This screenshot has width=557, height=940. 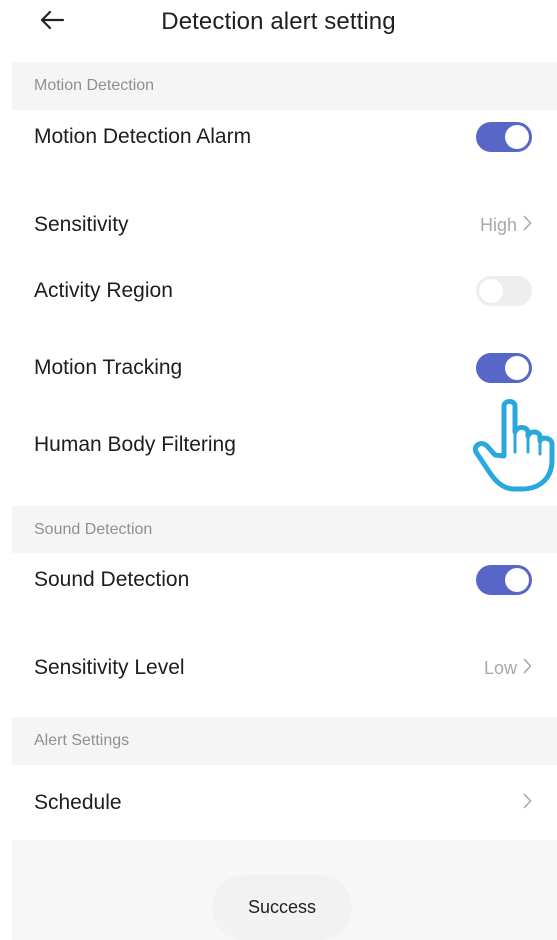 I want to click on activity-region-label: Activity Region, so click(x=103, y=290).